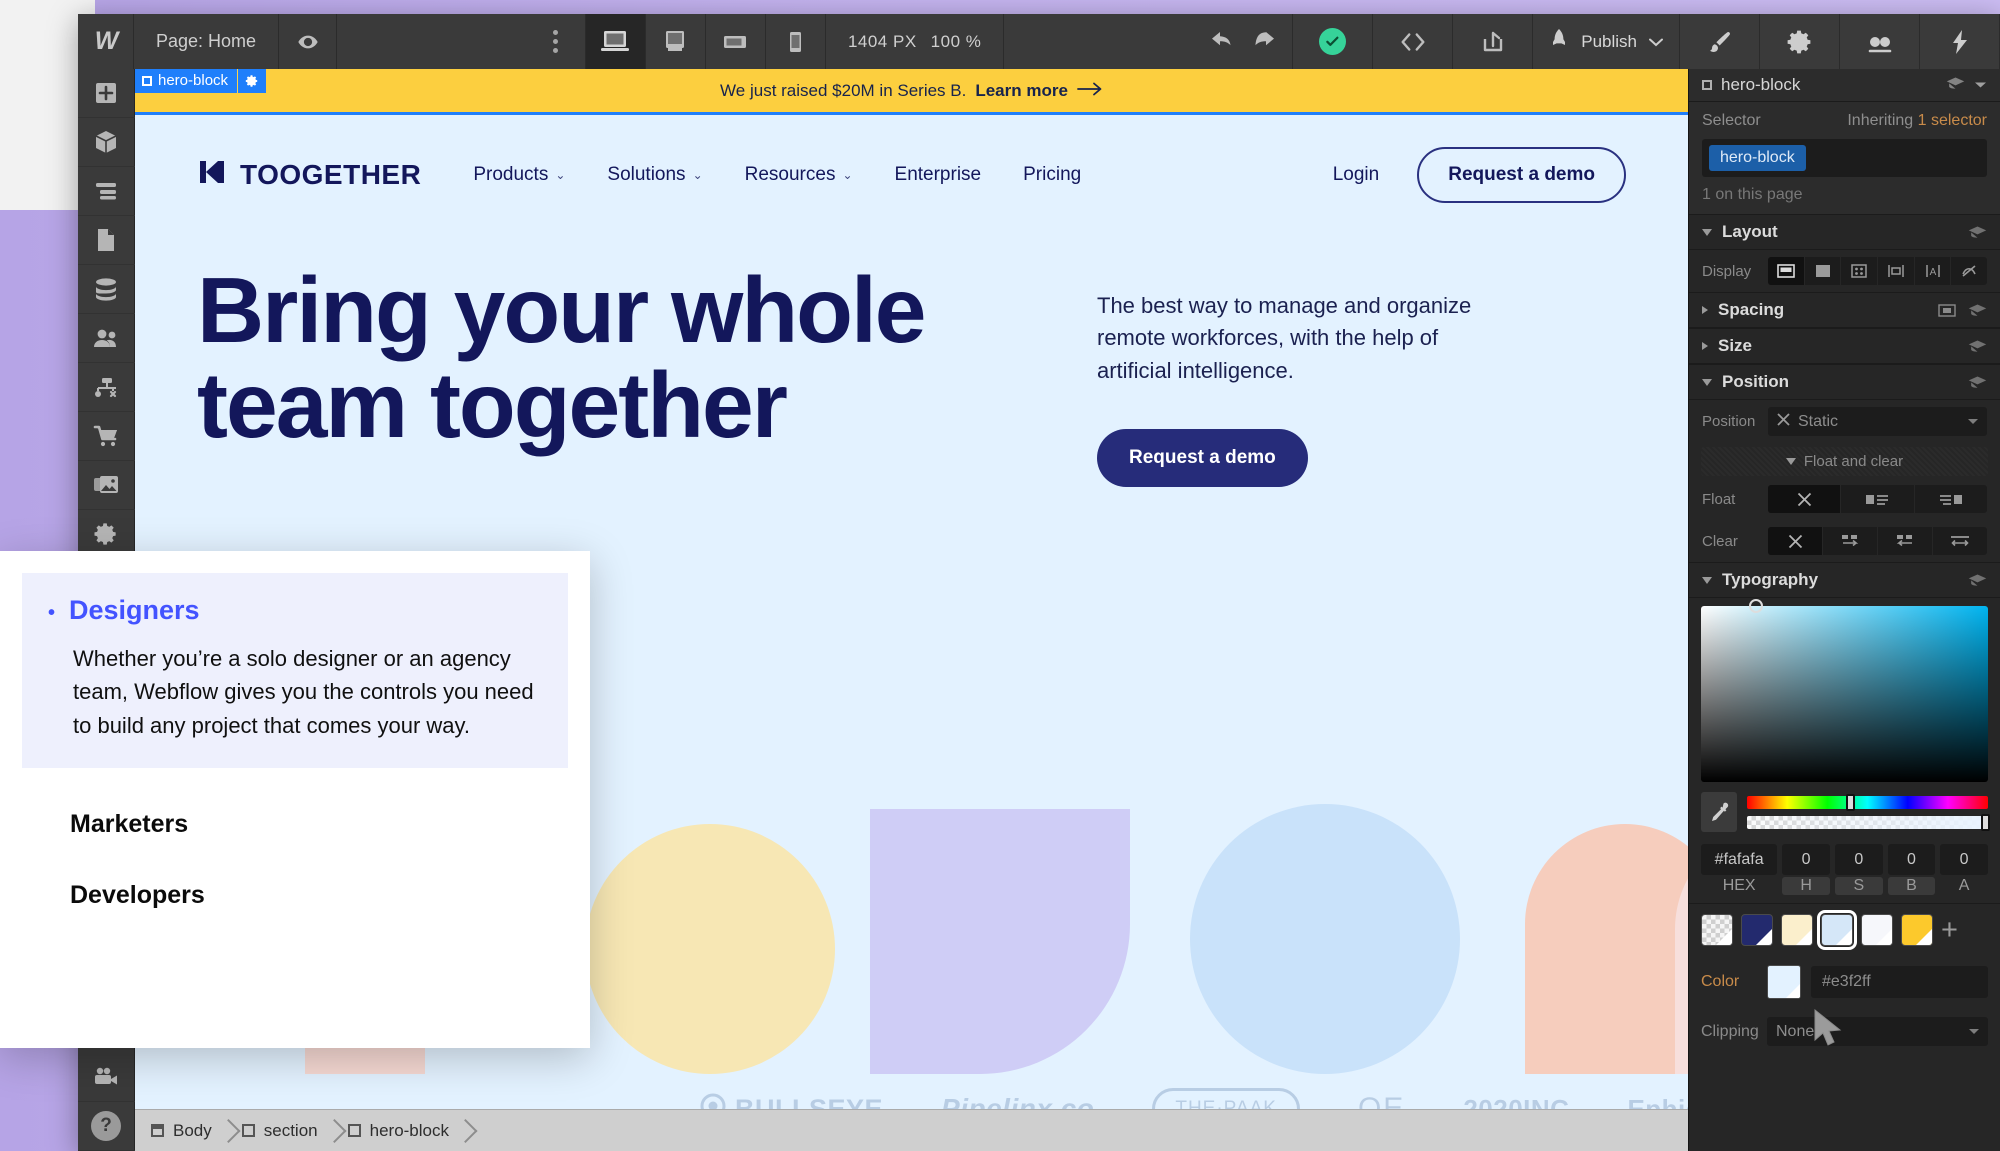 The height and width of the screenshot is (1151, 2000). I want to click on selector-input: hero-block, so click(1844, 158).